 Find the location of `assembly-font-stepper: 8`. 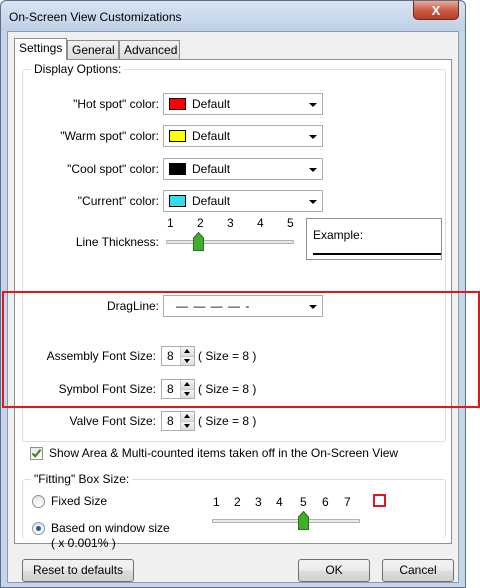

assembly-font-stepper: 8 is located at coordinates (178, 356).